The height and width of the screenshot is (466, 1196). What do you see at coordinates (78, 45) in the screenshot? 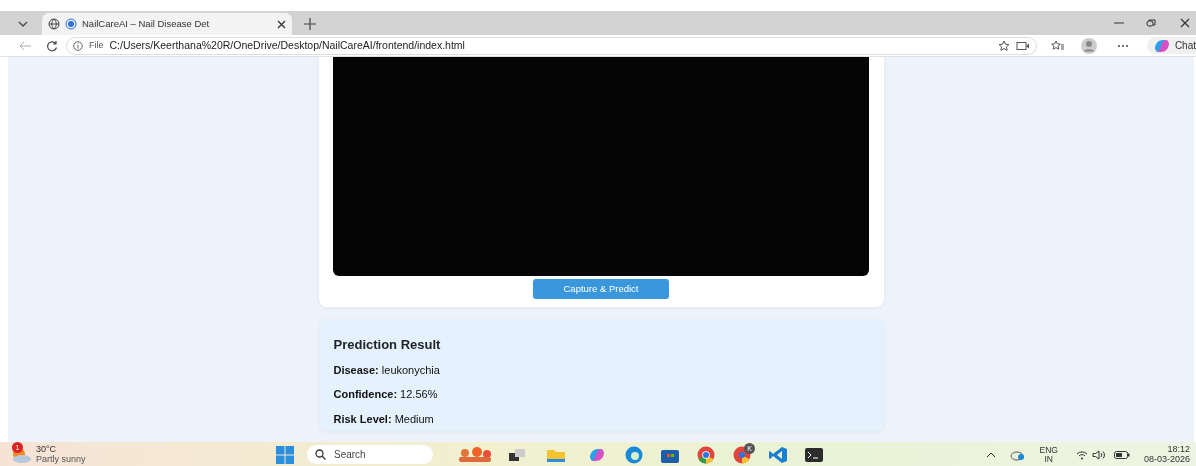
I see `info-icon` at bounding box center [78, 45].